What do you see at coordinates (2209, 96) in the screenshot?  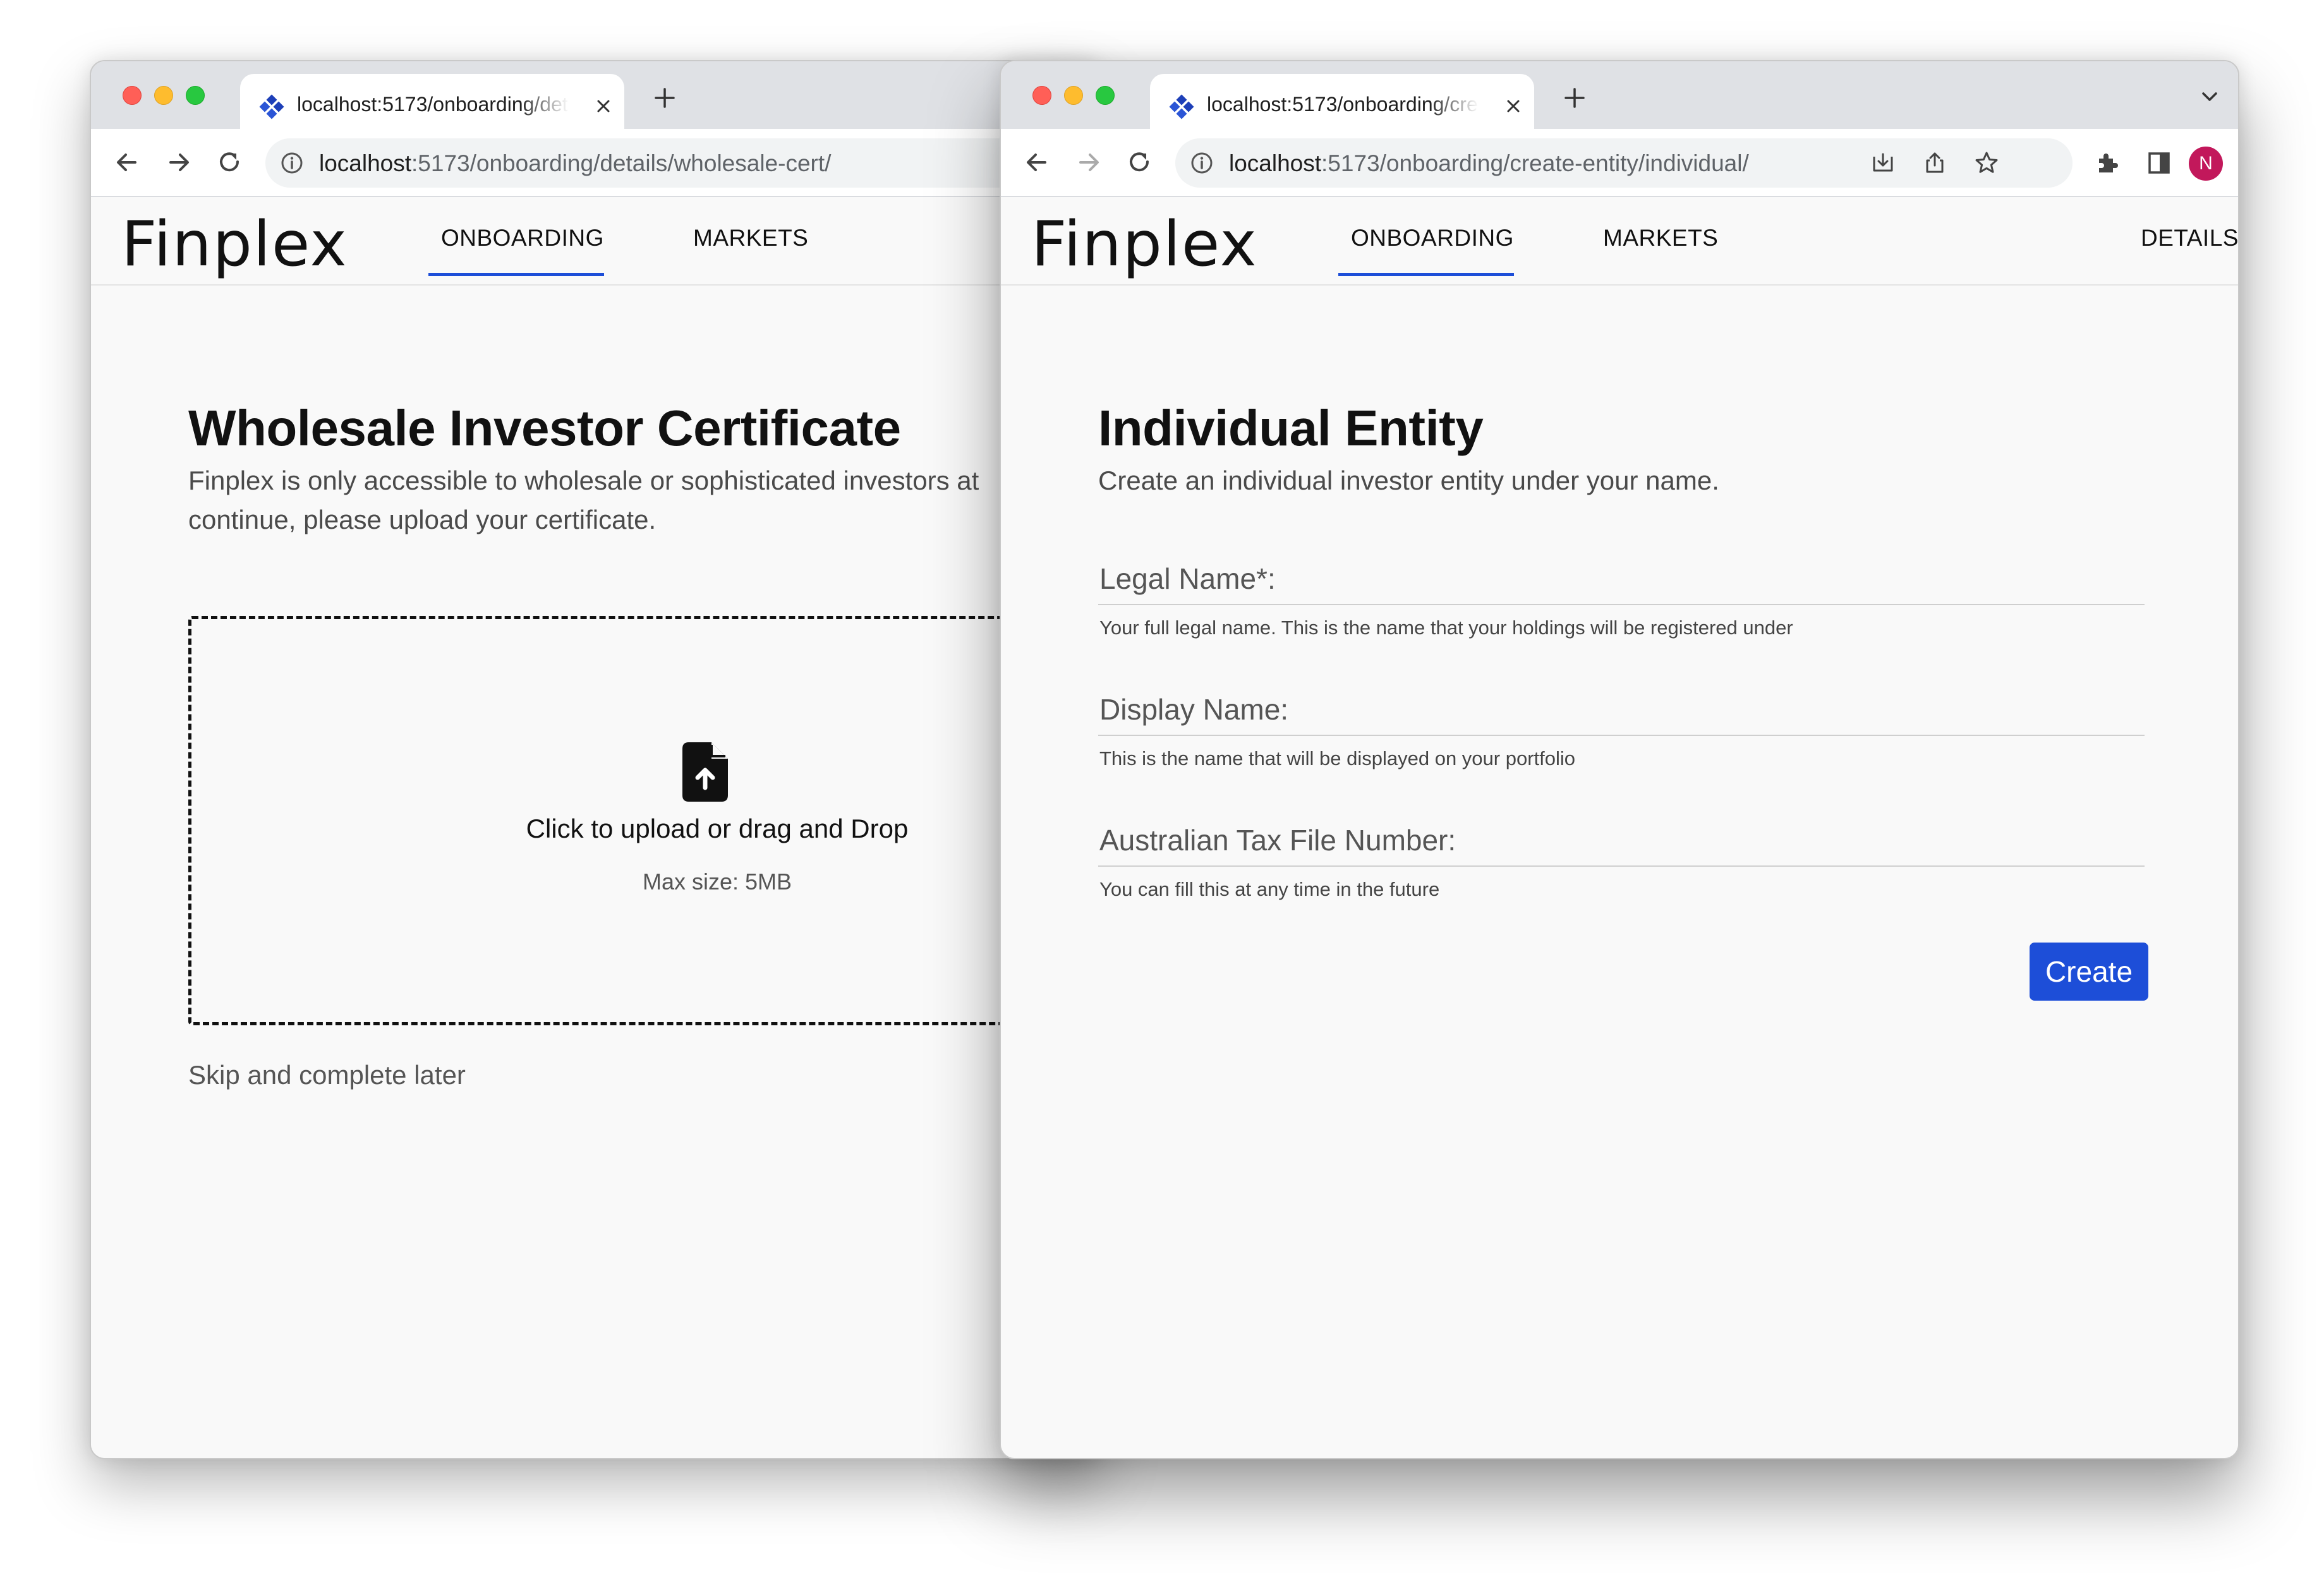 I see `chevron-down-icon` at bounding box center [2209, 96].